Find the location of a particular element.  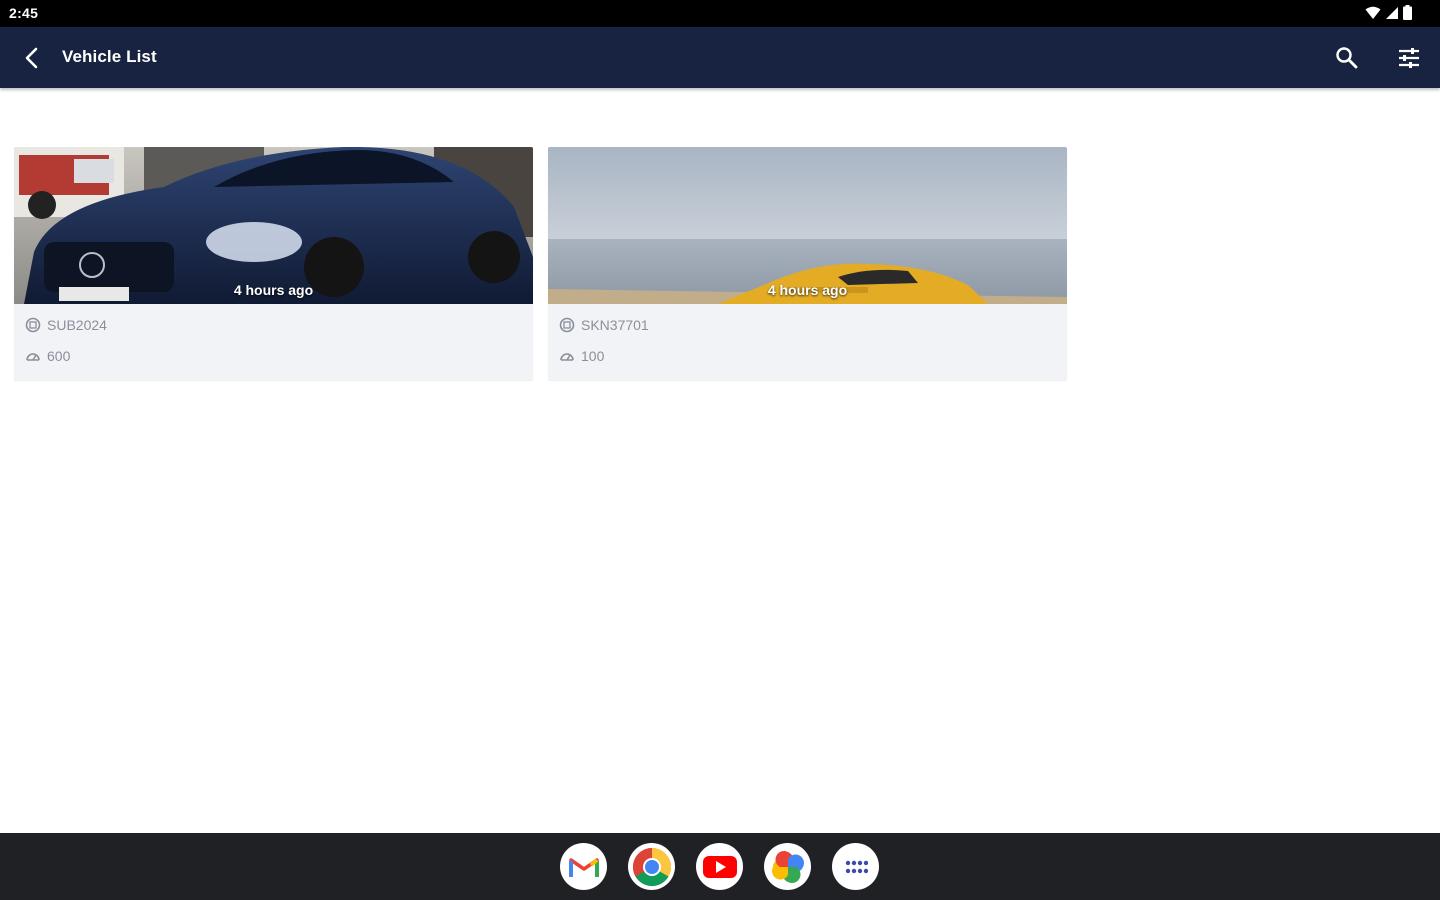

youtube-icon is located at coordinates (719, 866).